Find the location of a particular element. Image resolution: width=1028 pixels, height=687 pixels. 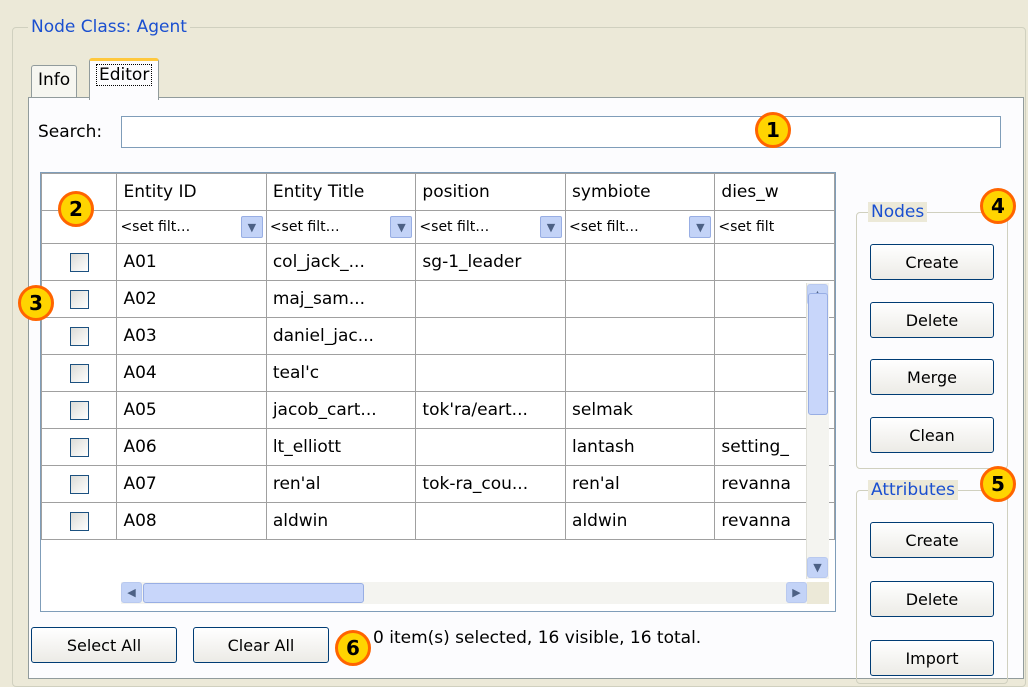

clear-all-button: Clear All is located at coordinates (261, 645).